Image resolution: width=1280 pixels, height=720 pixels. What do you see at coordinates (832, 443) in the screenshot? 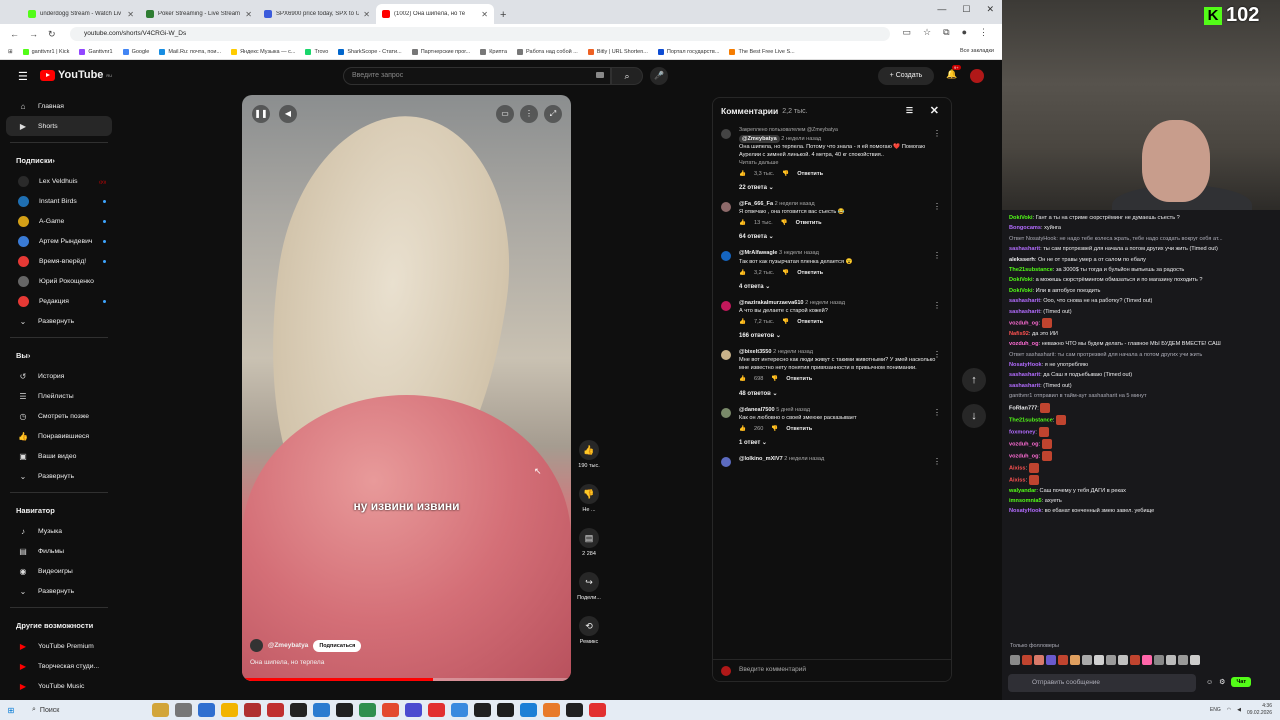
I see `replies-toggle: 1 ответ ⌄` at bounding box center [832, 443].